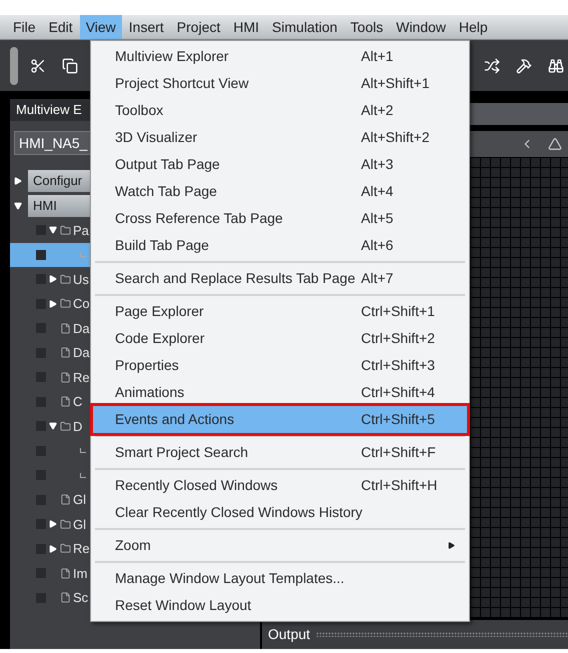 The height and width of the screenshot is (653, 568). What do you see at coordinates (77, 402) in the screenshot?
I see `tree-item-label: C` at bounding box center [77, 402].